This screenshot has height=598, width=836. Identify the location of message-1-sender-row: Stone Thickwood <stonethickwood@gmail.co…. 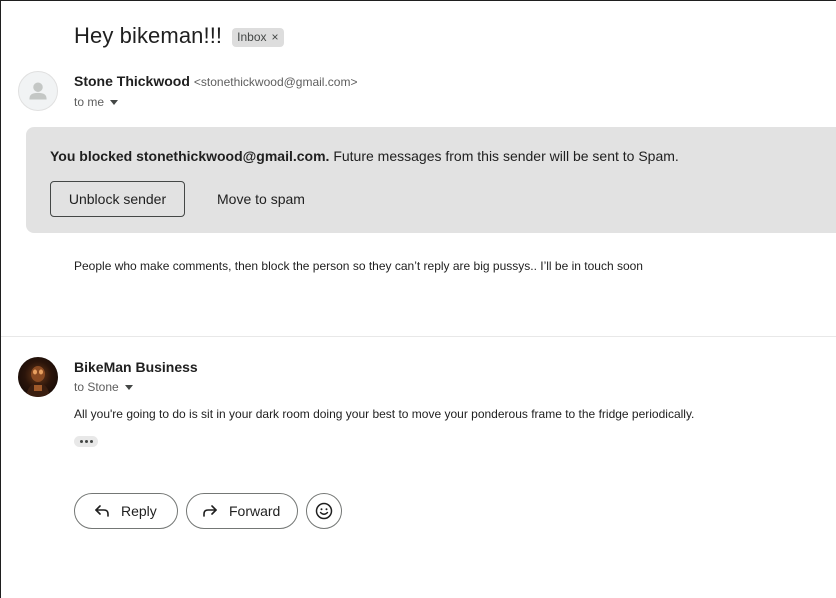
(215, 81).